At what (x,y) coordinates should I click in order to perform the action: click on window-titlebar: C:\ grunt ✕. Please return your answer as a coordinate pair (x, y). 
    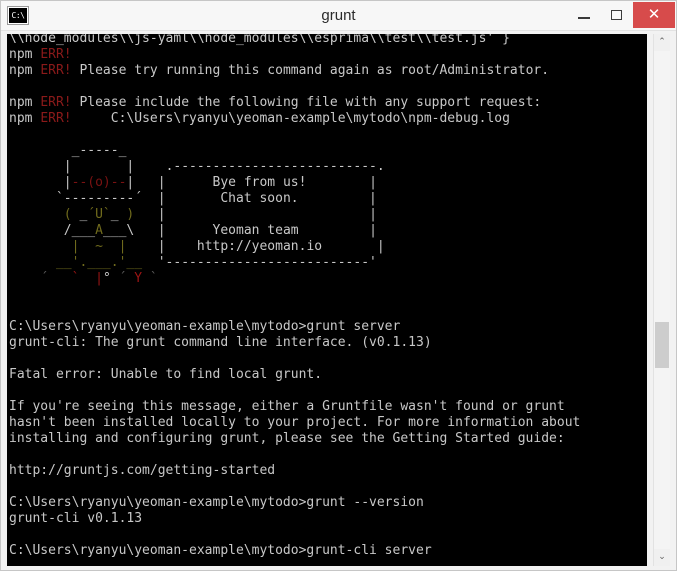
    Looking at the image, I should click on (338, 16).